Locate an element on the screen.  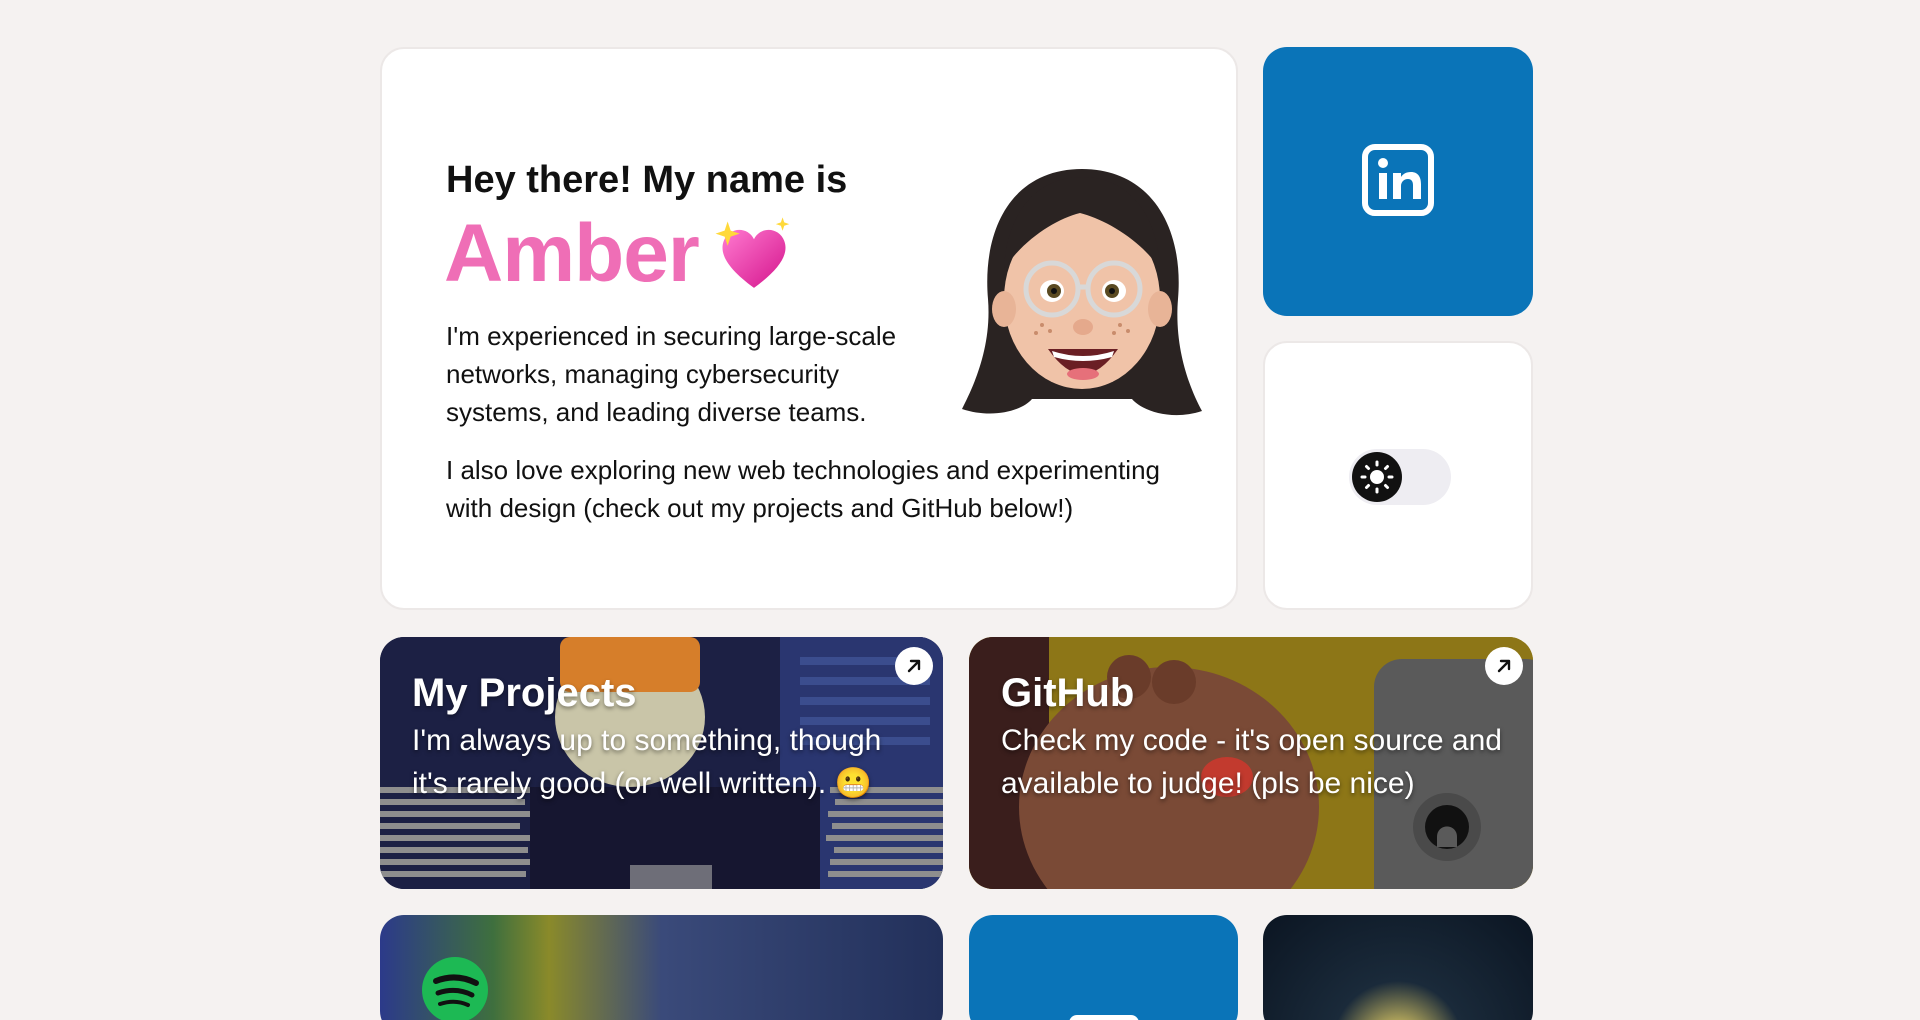
spotify-icon is located at coordinates (455, 988).